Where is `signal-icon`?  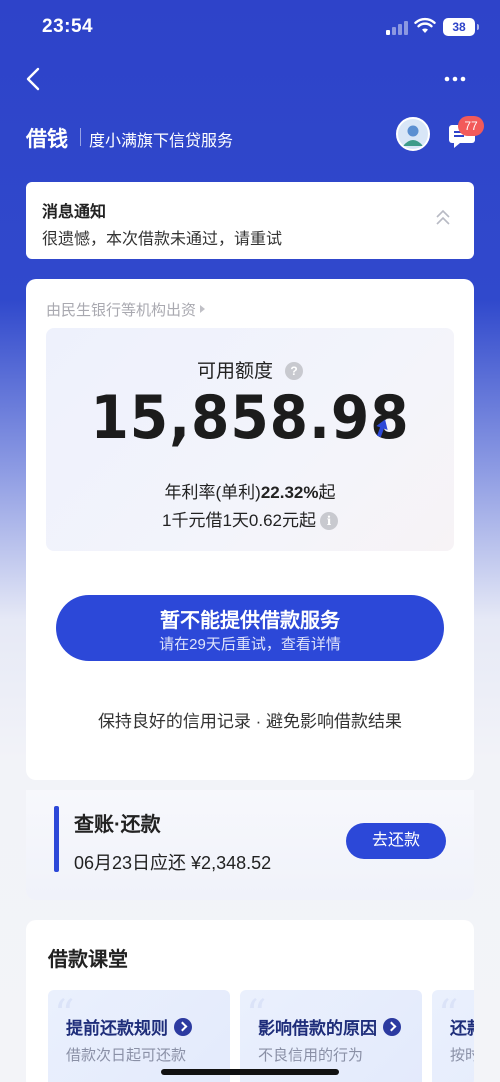
signal-icon is located at coordinates (397, 27).